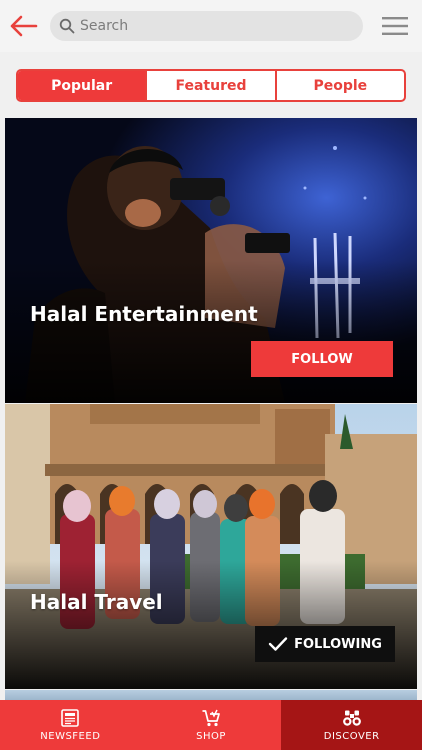  What do you see at coordinates (351, 718) in the screenshot?
I see `binoculars-icon` at bounding box center [351, 718].